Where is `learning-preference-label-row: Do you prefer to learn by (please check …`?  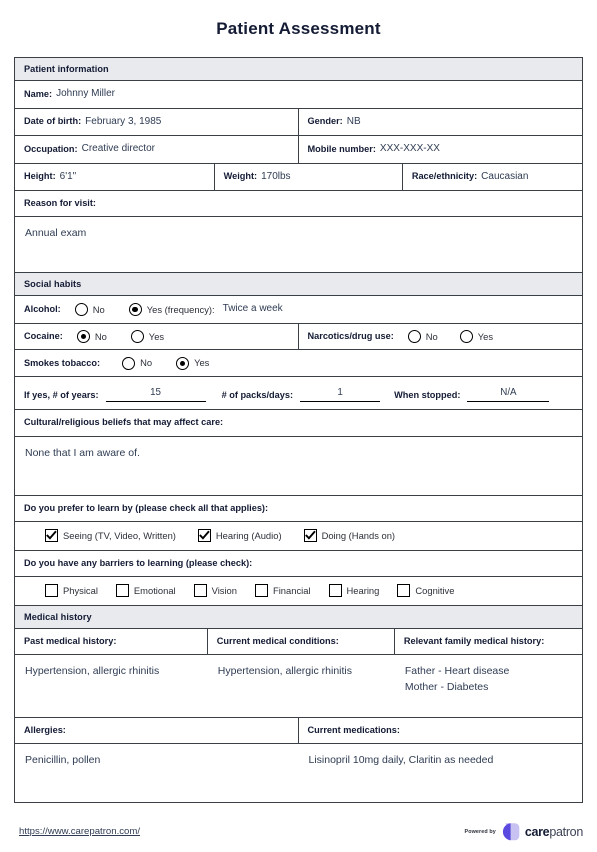 learning-preference-label-row: Do you prefer to learn by (please check … is located at coordinates (298, 509).